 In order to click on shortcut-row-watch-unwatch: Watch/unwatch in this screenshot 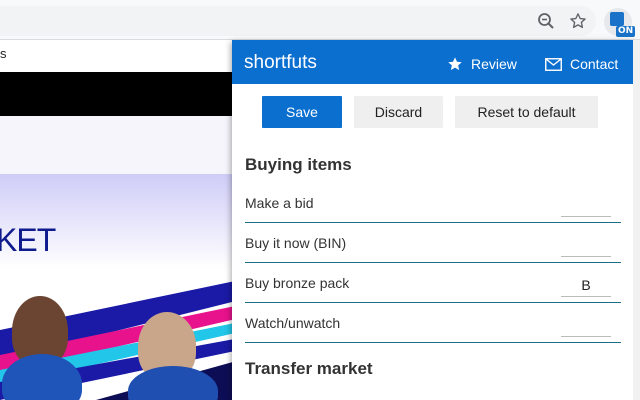, I will do `click(433, 323)`.